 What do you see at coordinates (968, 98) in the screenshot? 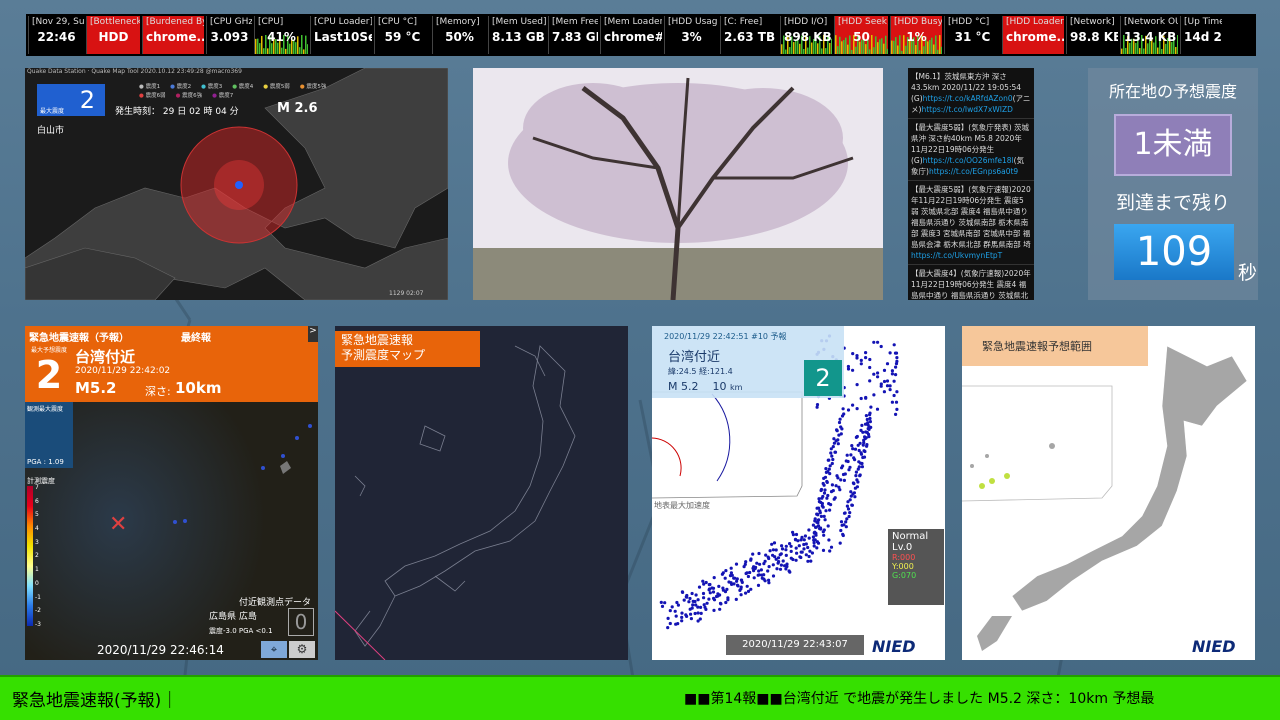
I see `tweet-link: https://t.co/kARfdAZon0` at bounding box center [968, 98].